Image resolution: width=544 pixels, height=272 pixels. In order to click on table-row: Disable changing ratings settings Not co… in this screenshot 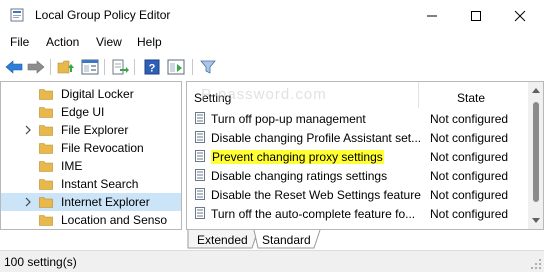, I will do `click(357, 175)`.